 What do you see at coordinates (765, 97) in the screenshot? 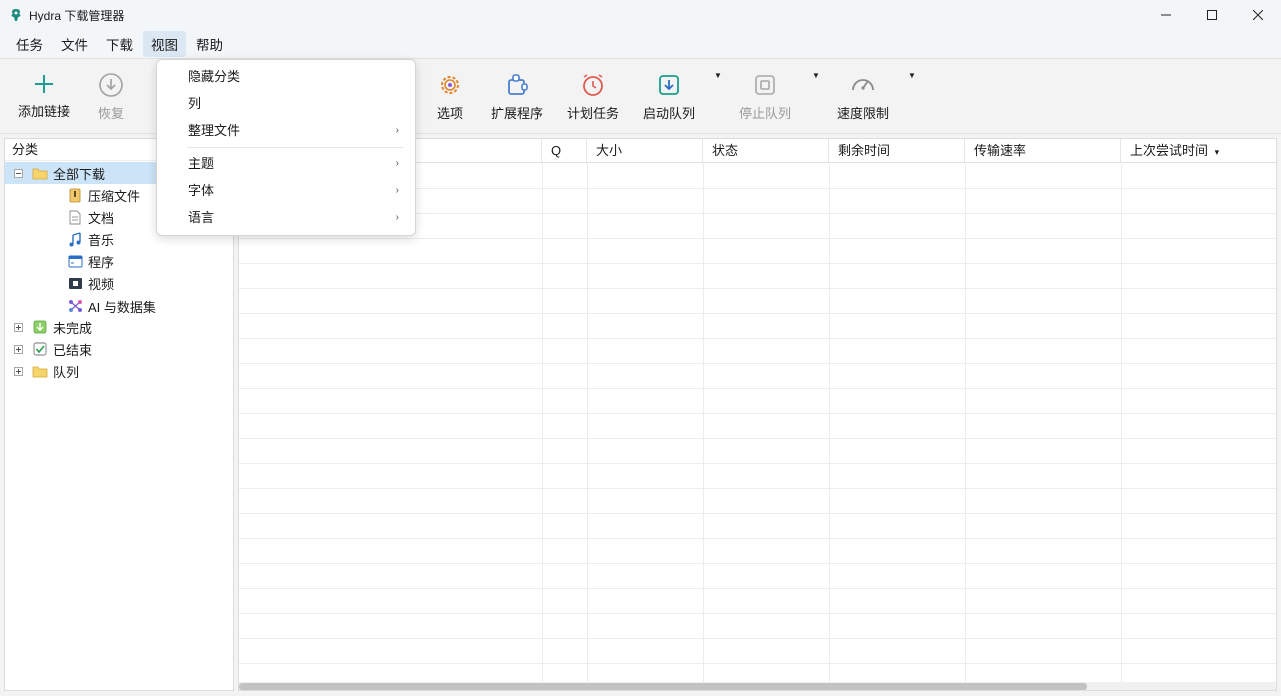
I see `stop-queue-button: 停止队列` at bounding box center [765, 97].